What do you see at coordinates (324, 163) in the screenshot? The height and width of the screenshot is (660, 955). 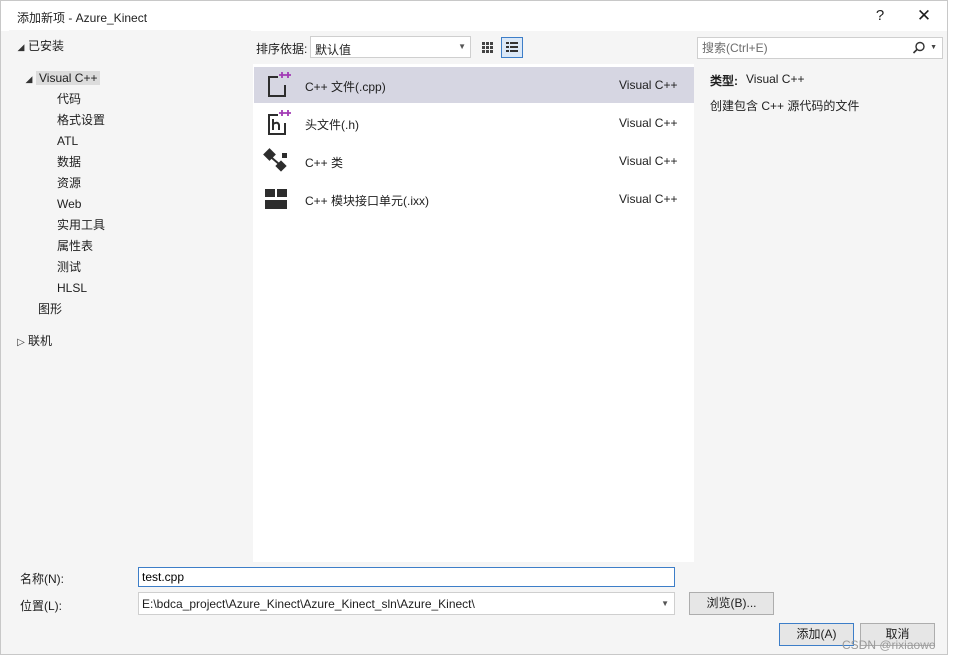 I see `item-name: C++ 类` at bounding box center [324, 163].